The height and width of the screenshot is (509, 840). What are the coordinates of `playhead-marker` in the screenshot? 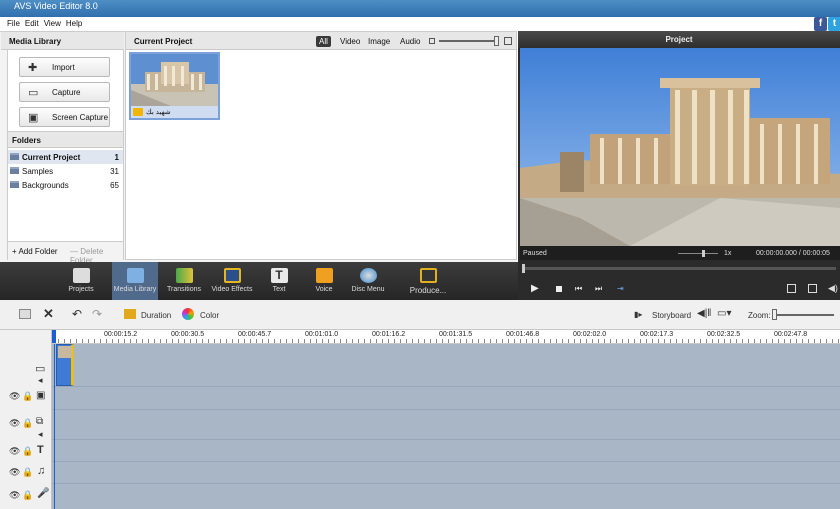 It's located at (54, 336).